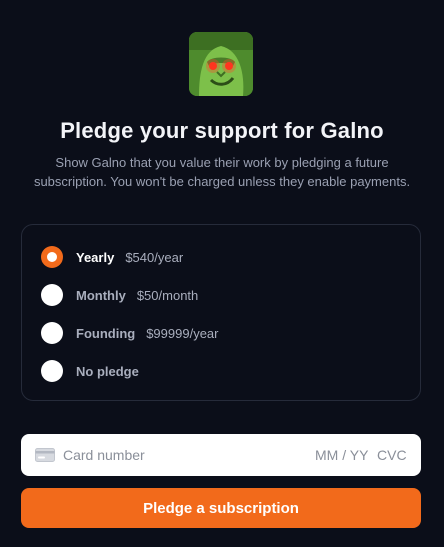  Describe the element at coordinates (173, 455) in the screenshot. I see `card-number-input` at that location.